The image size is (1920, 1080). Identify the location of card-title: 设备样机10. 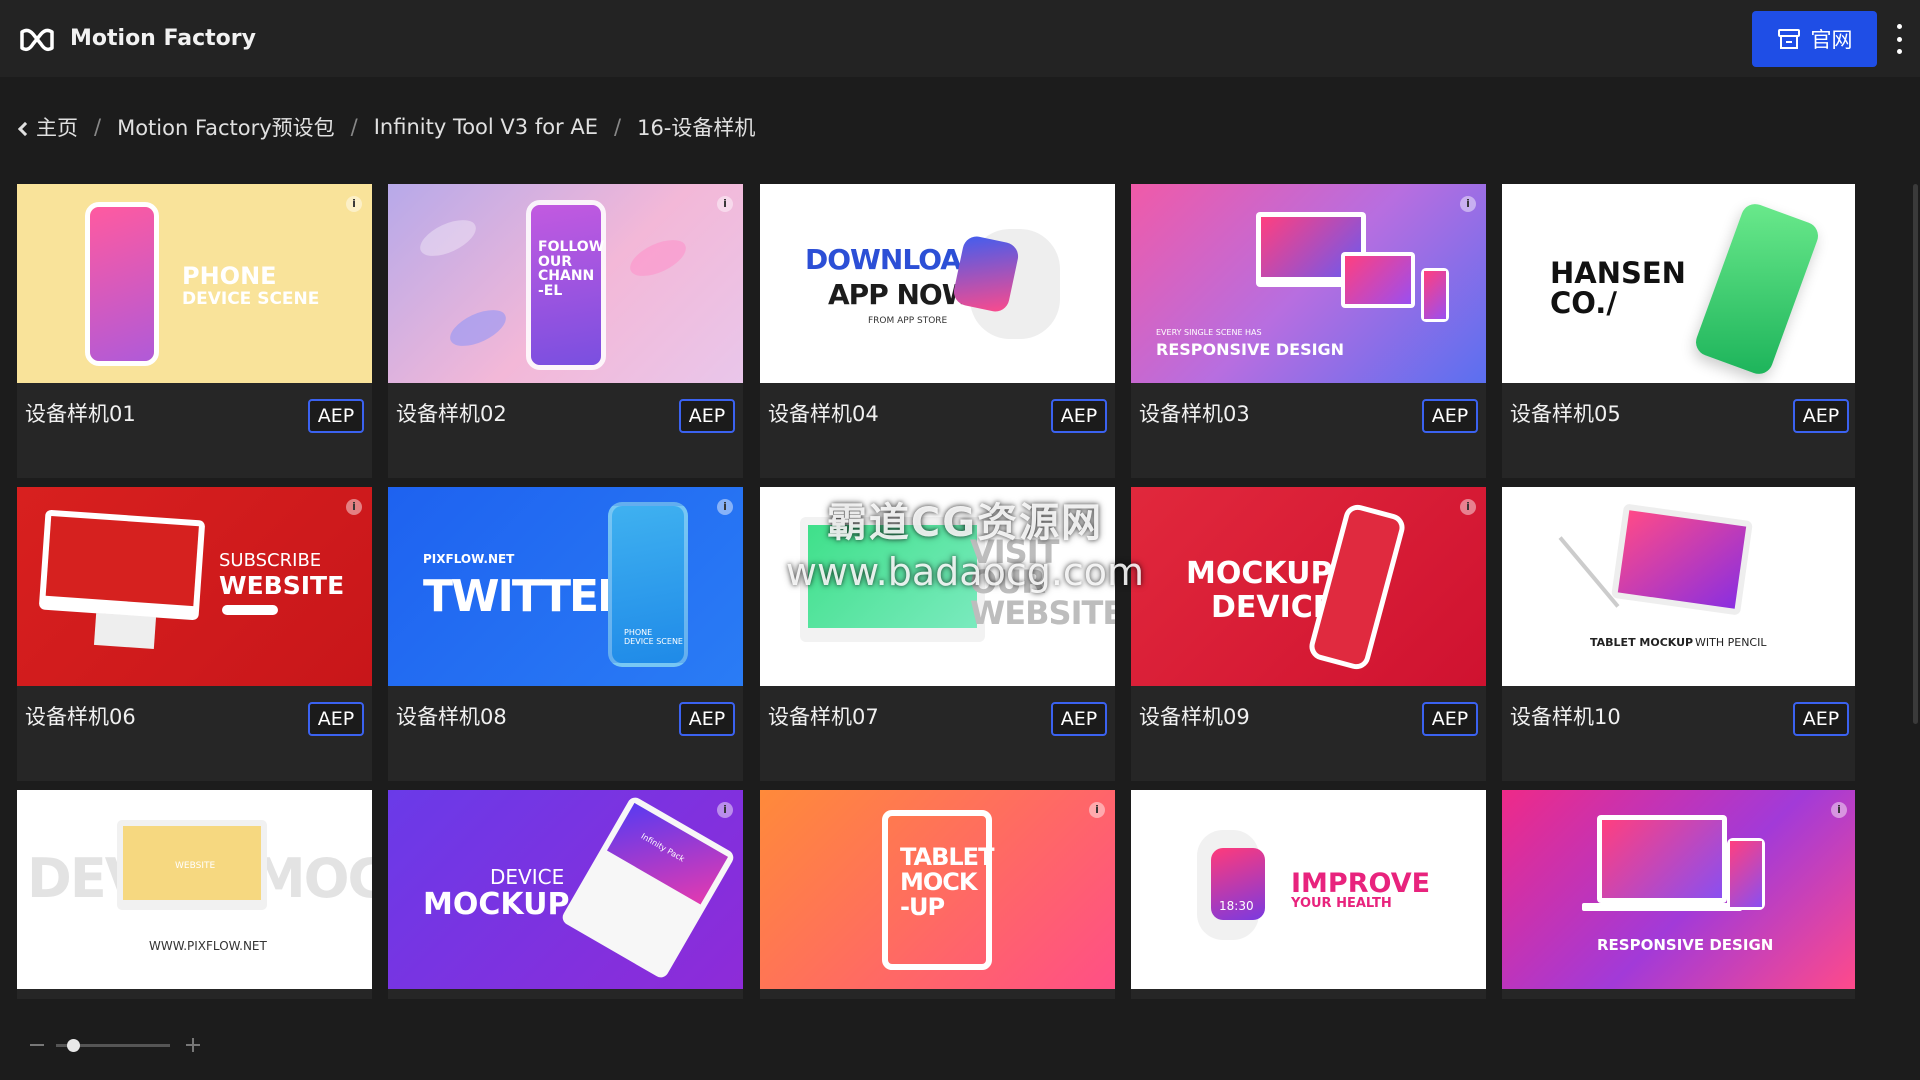
(1565, 717).